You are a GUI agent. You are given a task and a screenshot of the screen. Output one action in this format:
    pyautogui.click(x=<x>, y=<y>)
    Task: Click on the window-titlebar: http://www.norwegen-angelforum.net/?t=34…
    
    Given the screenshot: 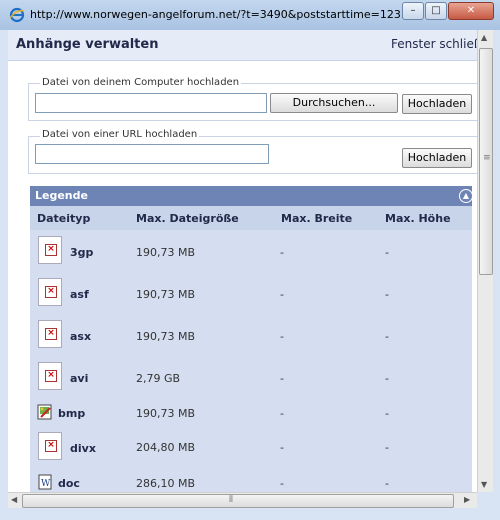 What is the action you would take?
    pyautogui.click(x=250, y=15)
    